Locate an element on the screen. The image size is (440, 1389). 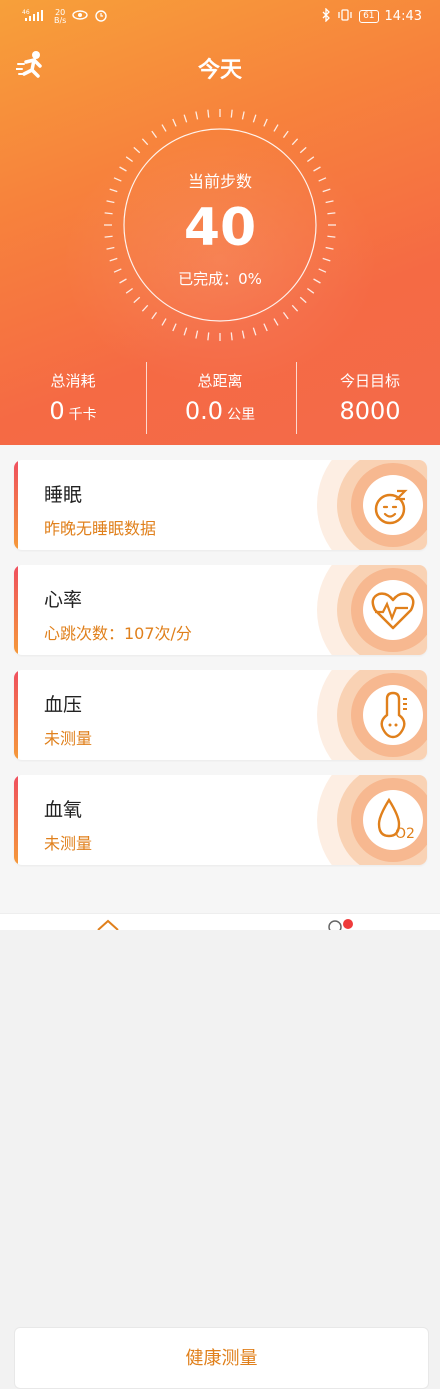
card-subtitle: 昨晚无睡眠数据 is located at coordinates (100, 528).